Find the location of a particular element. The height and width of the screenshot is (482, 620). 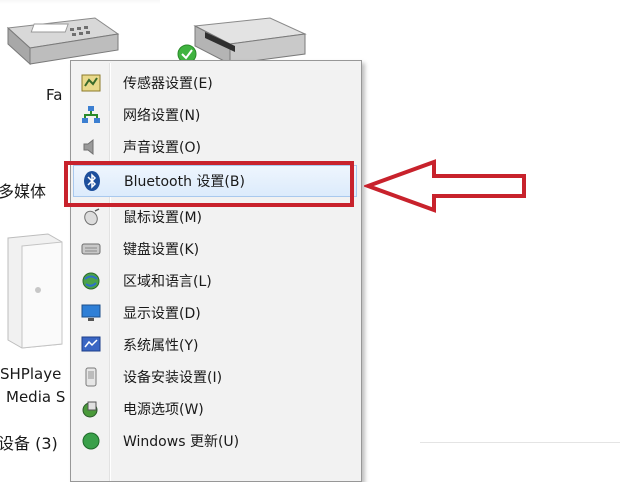

windows-update-icon is located at coordinates (91, 441).